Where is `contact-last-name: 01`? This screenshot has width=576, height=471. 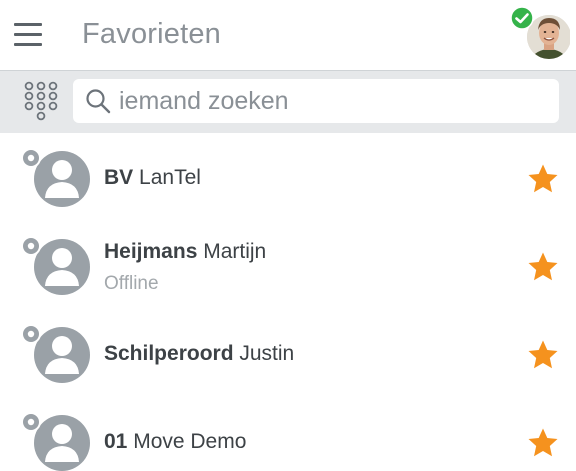
contact-last-name: 01 is located at coordinates (116, 441).